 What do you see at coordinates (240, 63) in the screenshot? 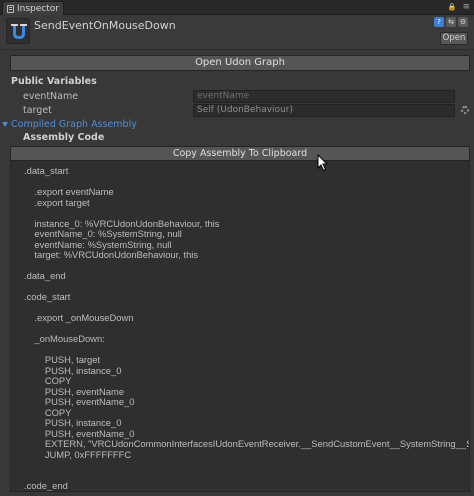
I see `open-udon-graph-button: Open Udon Graph` at bounding box center [240, 63].